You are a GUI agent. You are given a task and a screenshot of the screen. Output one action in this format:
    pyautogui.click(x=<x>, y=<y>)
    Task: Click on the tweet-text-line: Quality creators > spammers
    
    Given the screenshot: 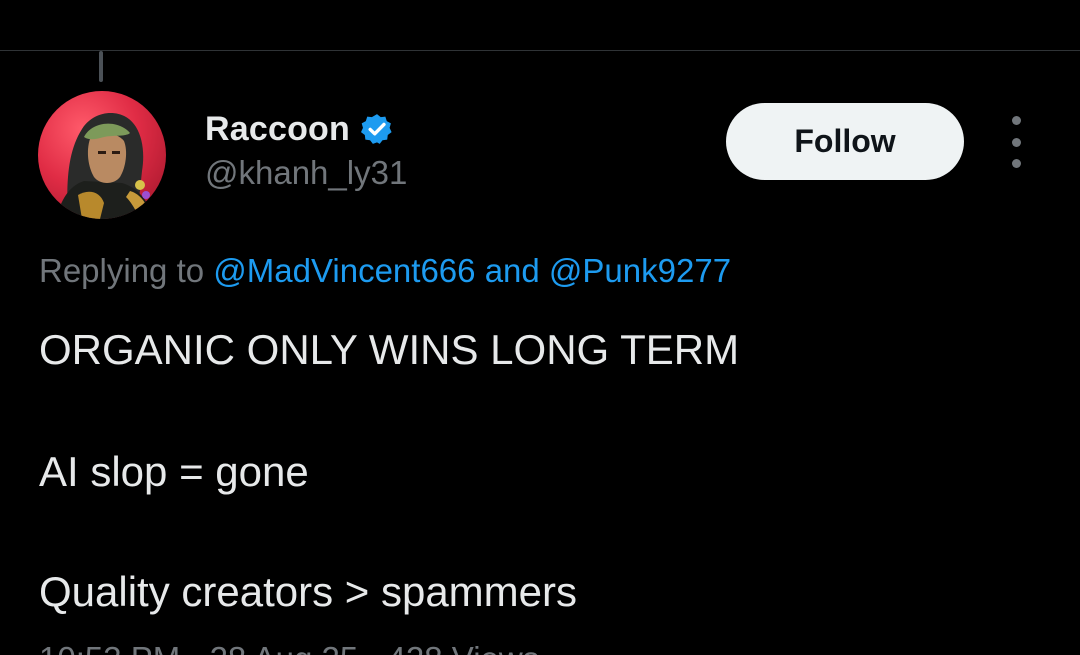 What is the action you would take?
    pyautogui.click(x=308, y=591)
    